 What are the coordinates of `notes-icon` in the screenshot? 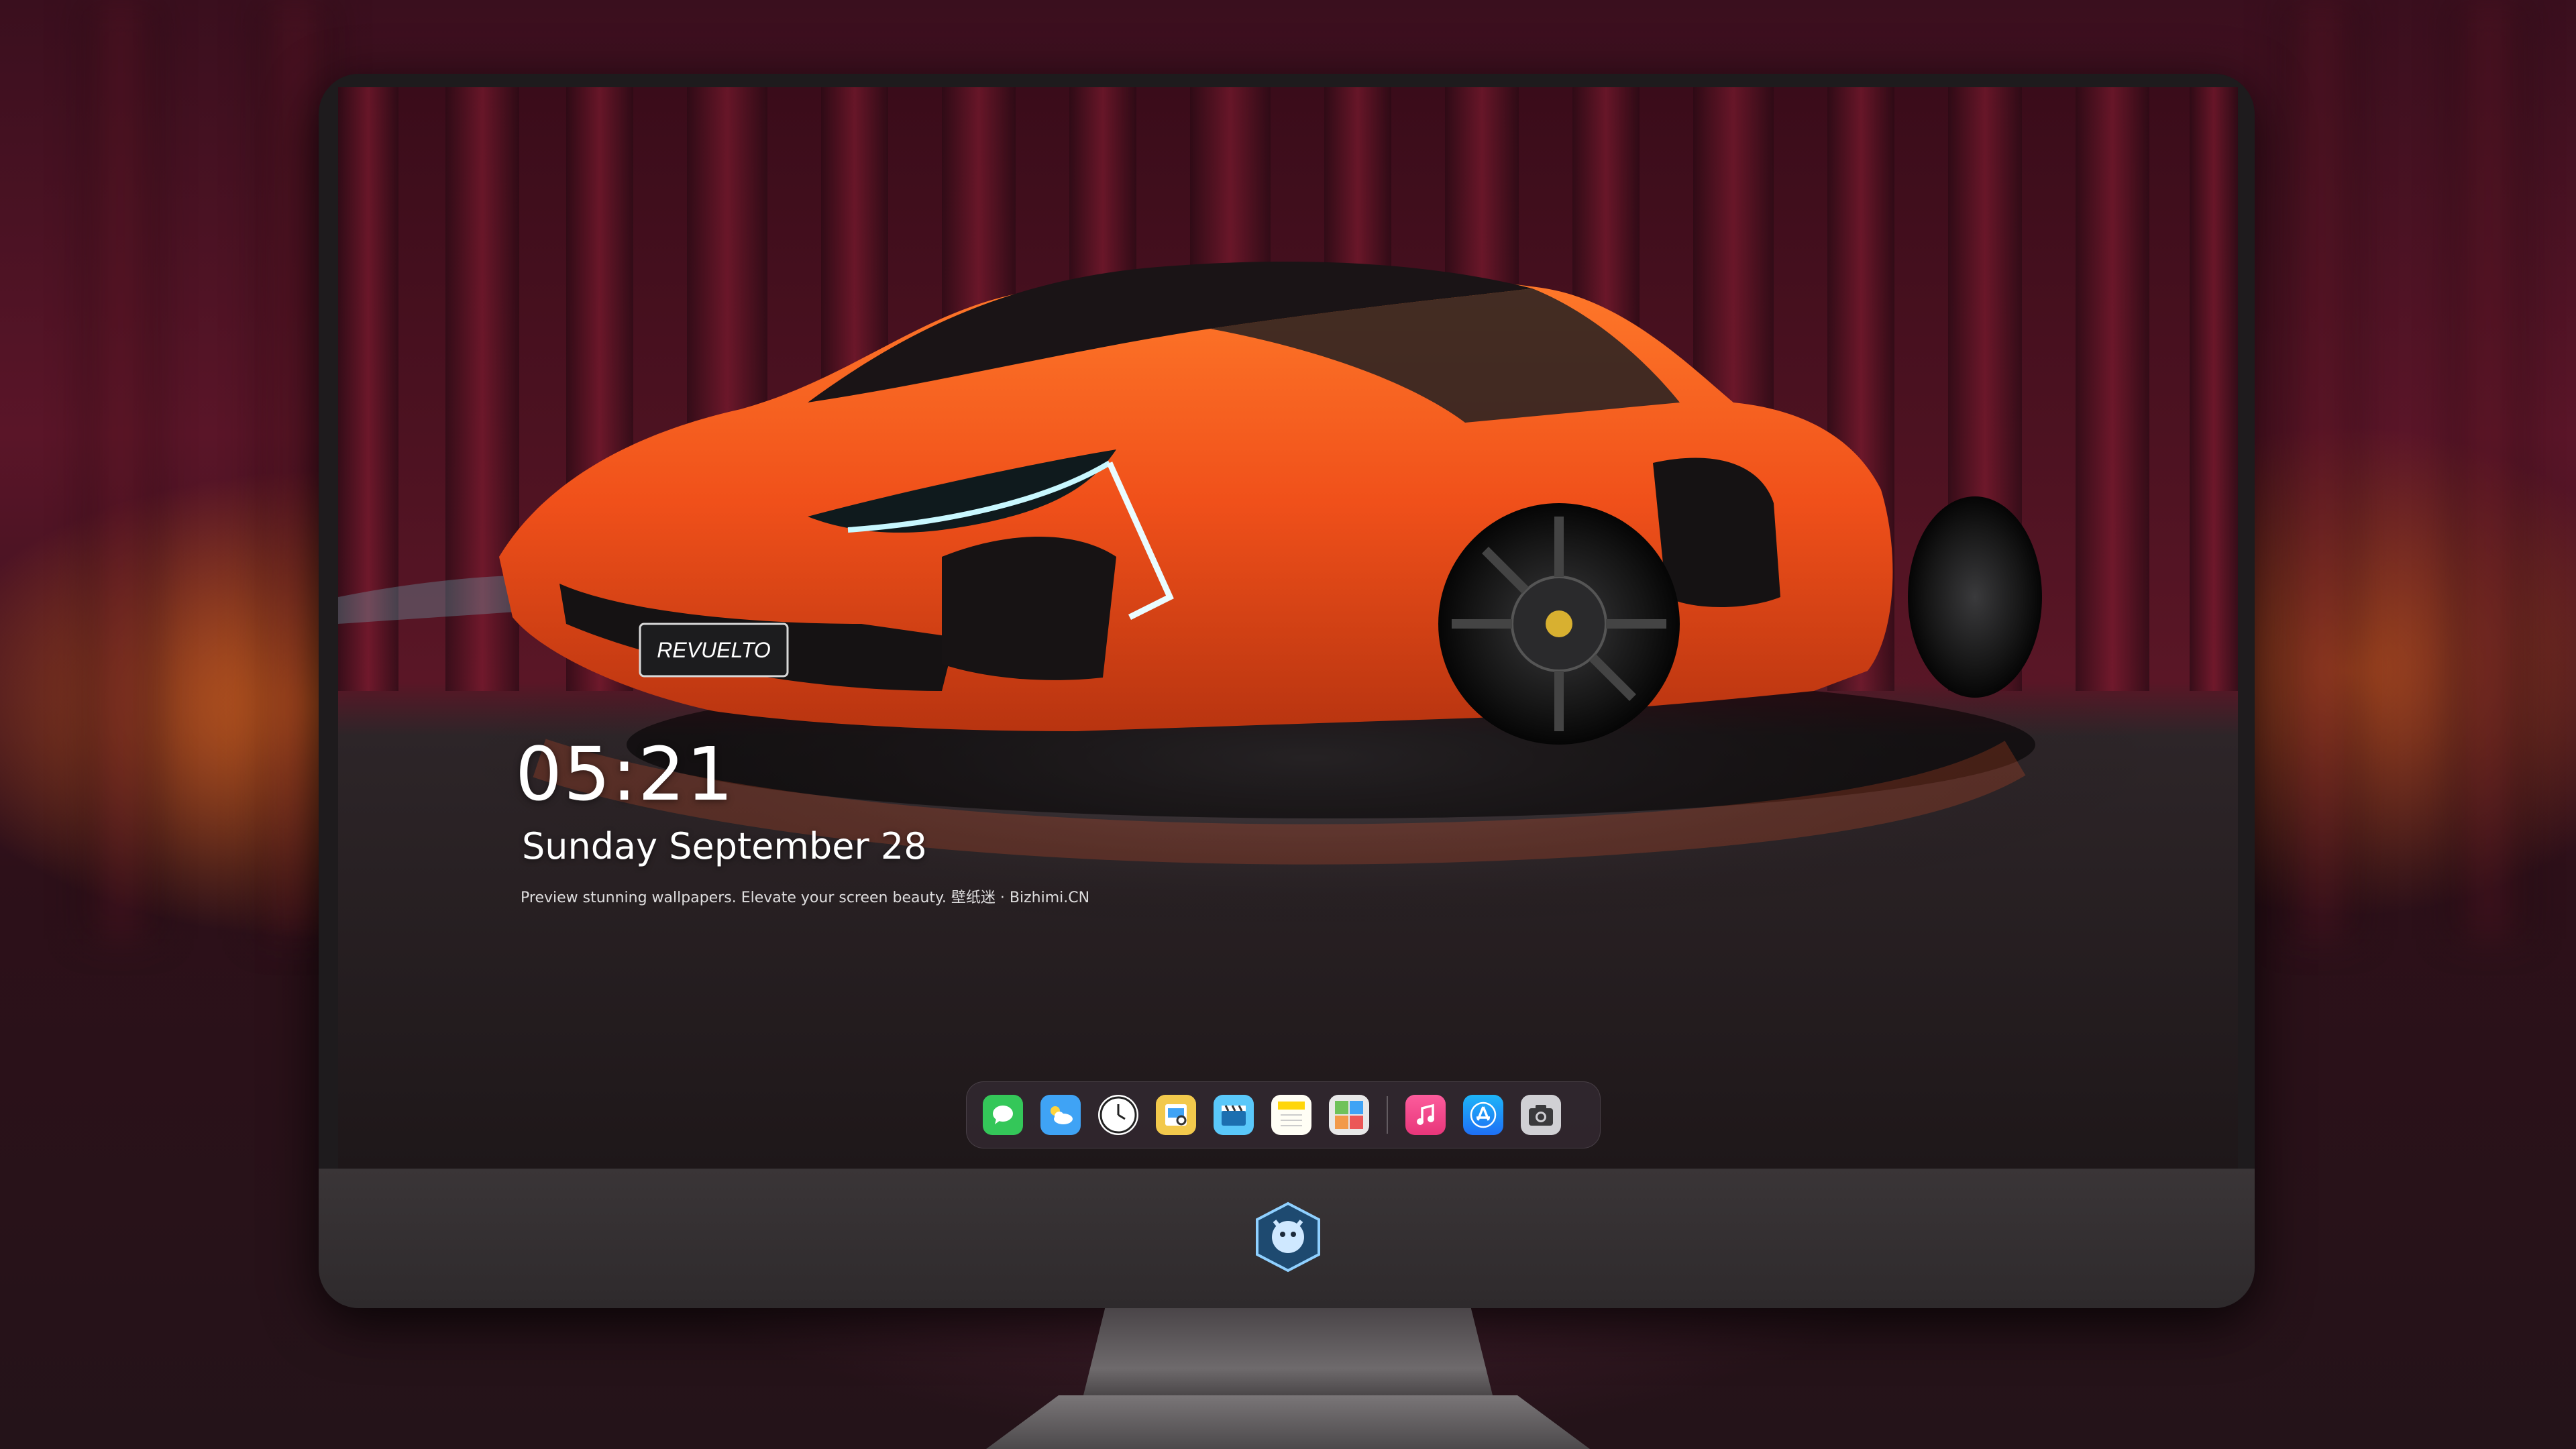 It's located at (1291, 1115).